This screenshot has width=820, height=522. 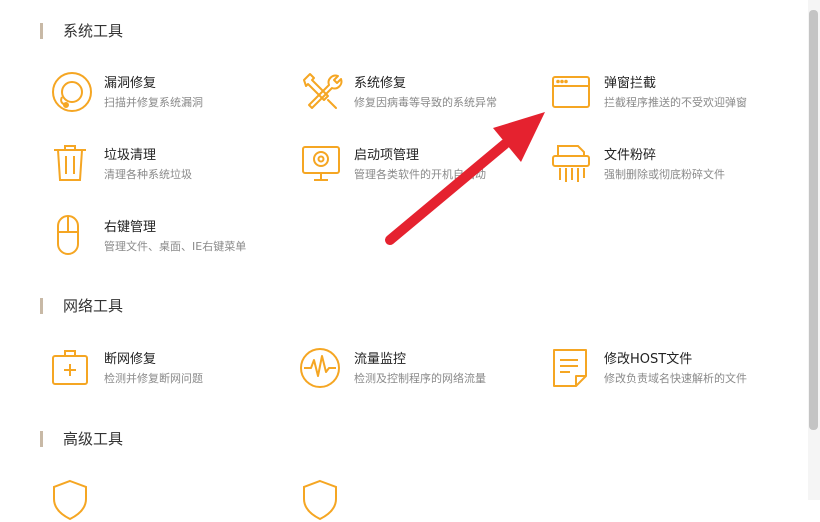 What do you see at coordinates (630, 83) in the screenshot?
I see `tool-name: 弹窗拦截` at bounding box center [630, 83].